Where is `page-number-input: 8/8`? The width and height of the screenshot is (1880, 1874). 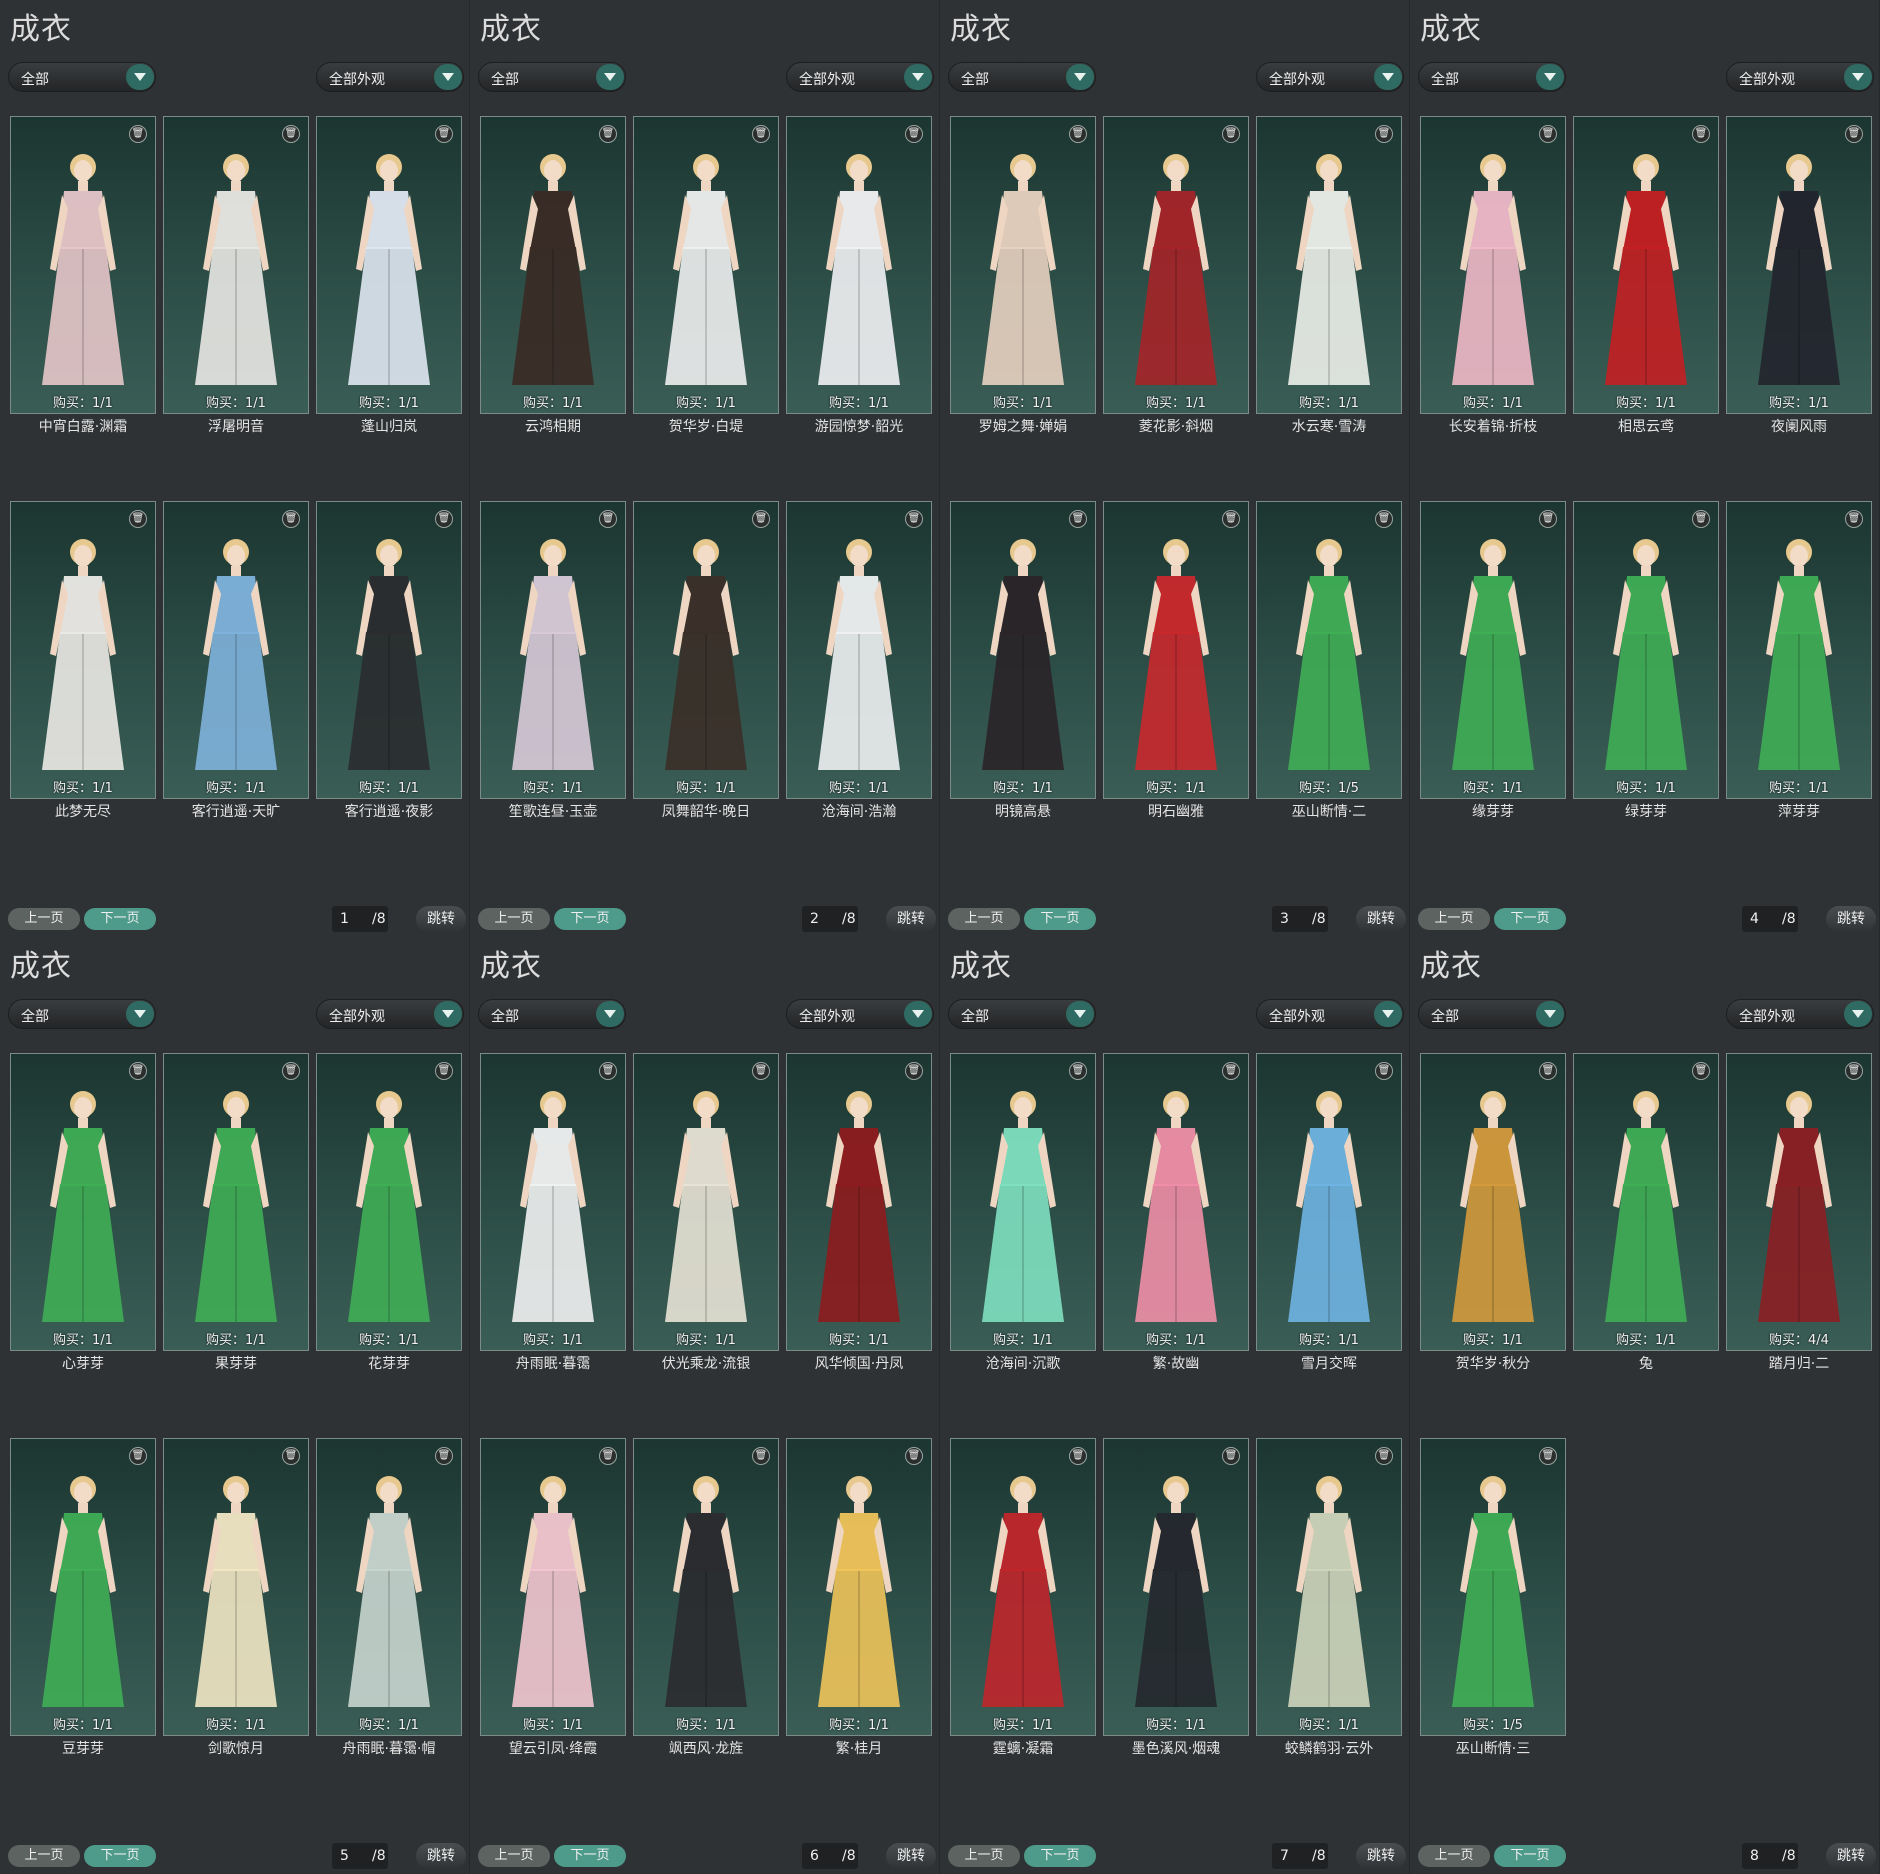
page-number-input: 8/8 is located at coordinates (1770, 1856).